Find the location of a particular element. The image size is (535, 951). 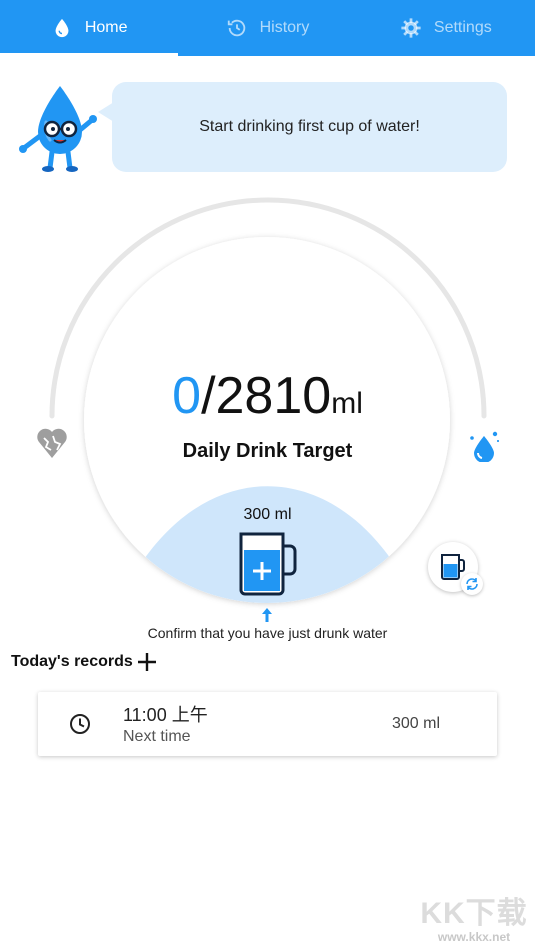

progress-readout: 0/2810ml is located at coordinates (267, 400).